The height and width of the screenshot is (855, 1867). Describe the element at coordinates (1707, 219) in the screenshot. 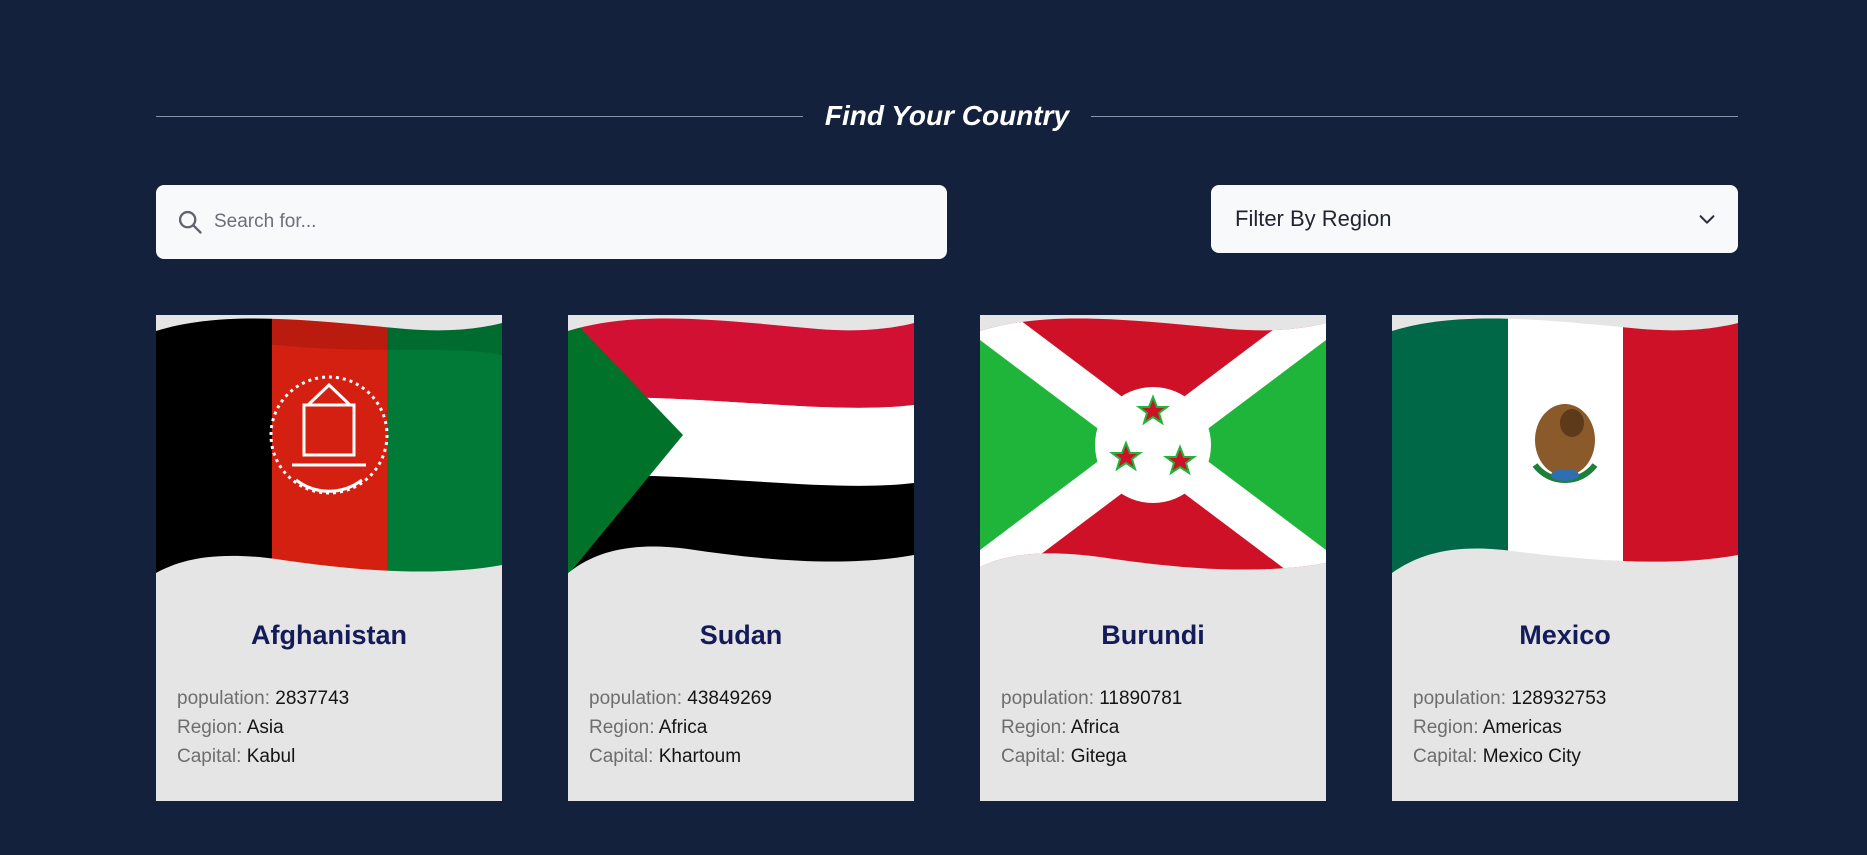

I see `chevron-down-icon` at that location.